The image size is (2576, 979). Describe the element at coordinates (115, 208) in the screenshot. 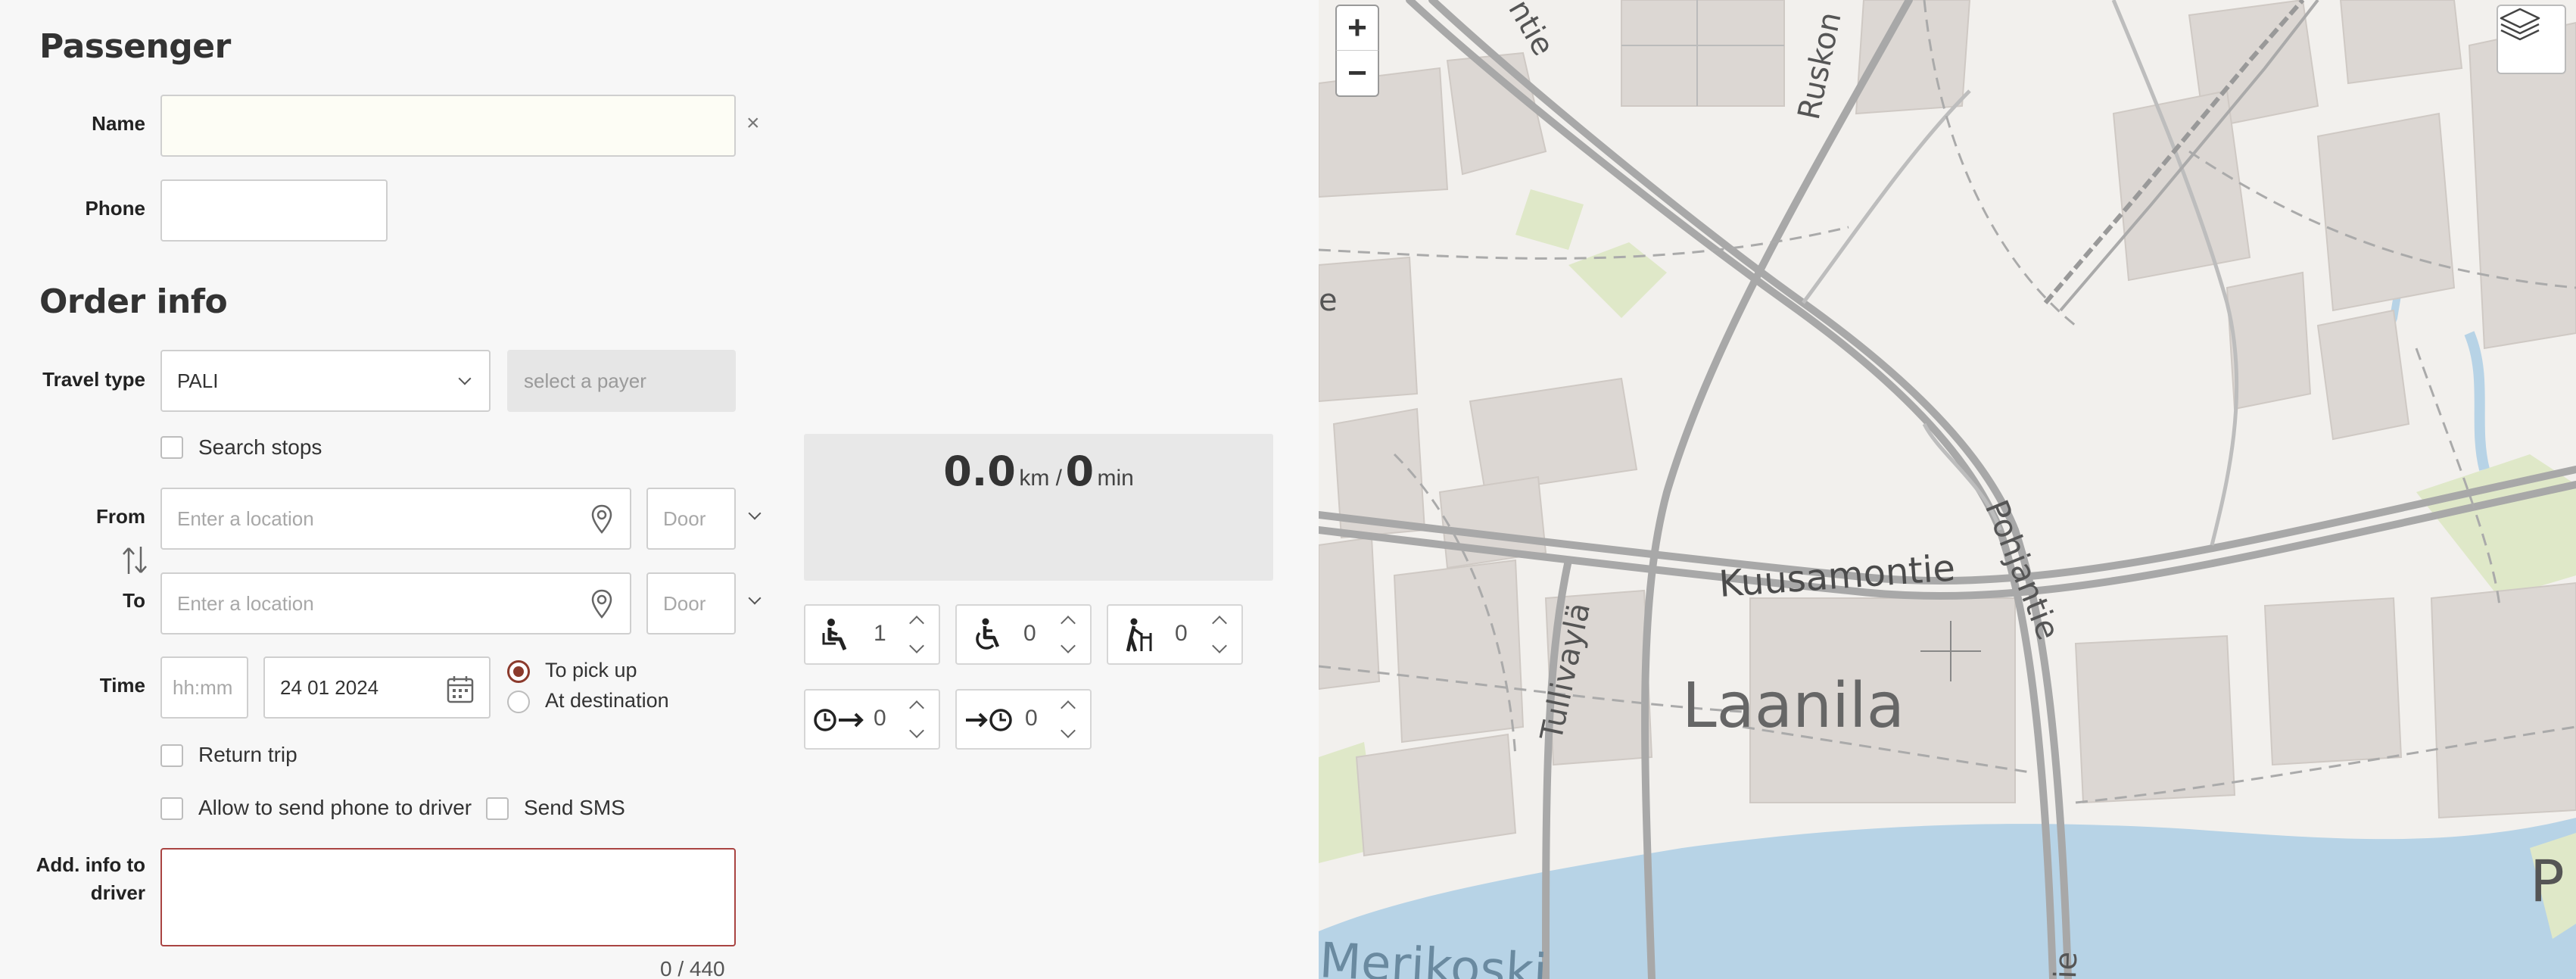

I see `phone-label: Phone` at that location.